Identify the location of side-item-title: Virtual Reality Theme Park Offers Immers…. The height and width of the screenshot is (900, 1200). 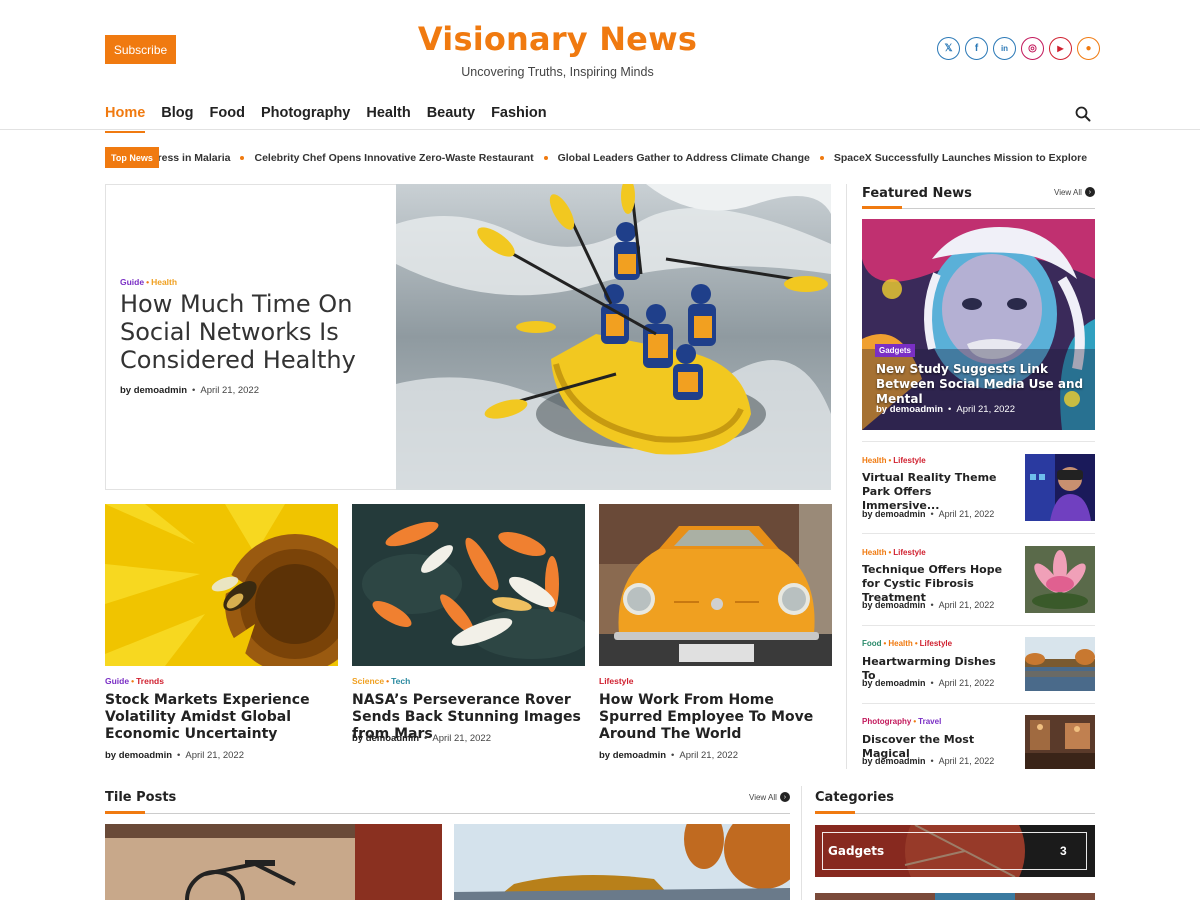
(937, 492).